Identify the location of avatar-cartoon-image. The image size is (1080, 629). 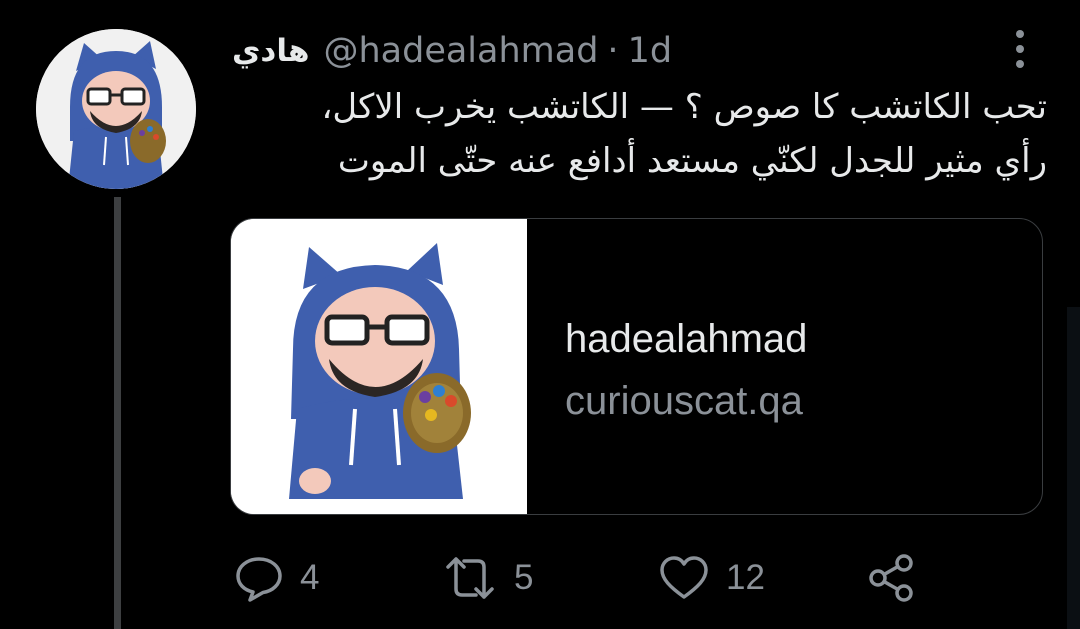
(116, 109).